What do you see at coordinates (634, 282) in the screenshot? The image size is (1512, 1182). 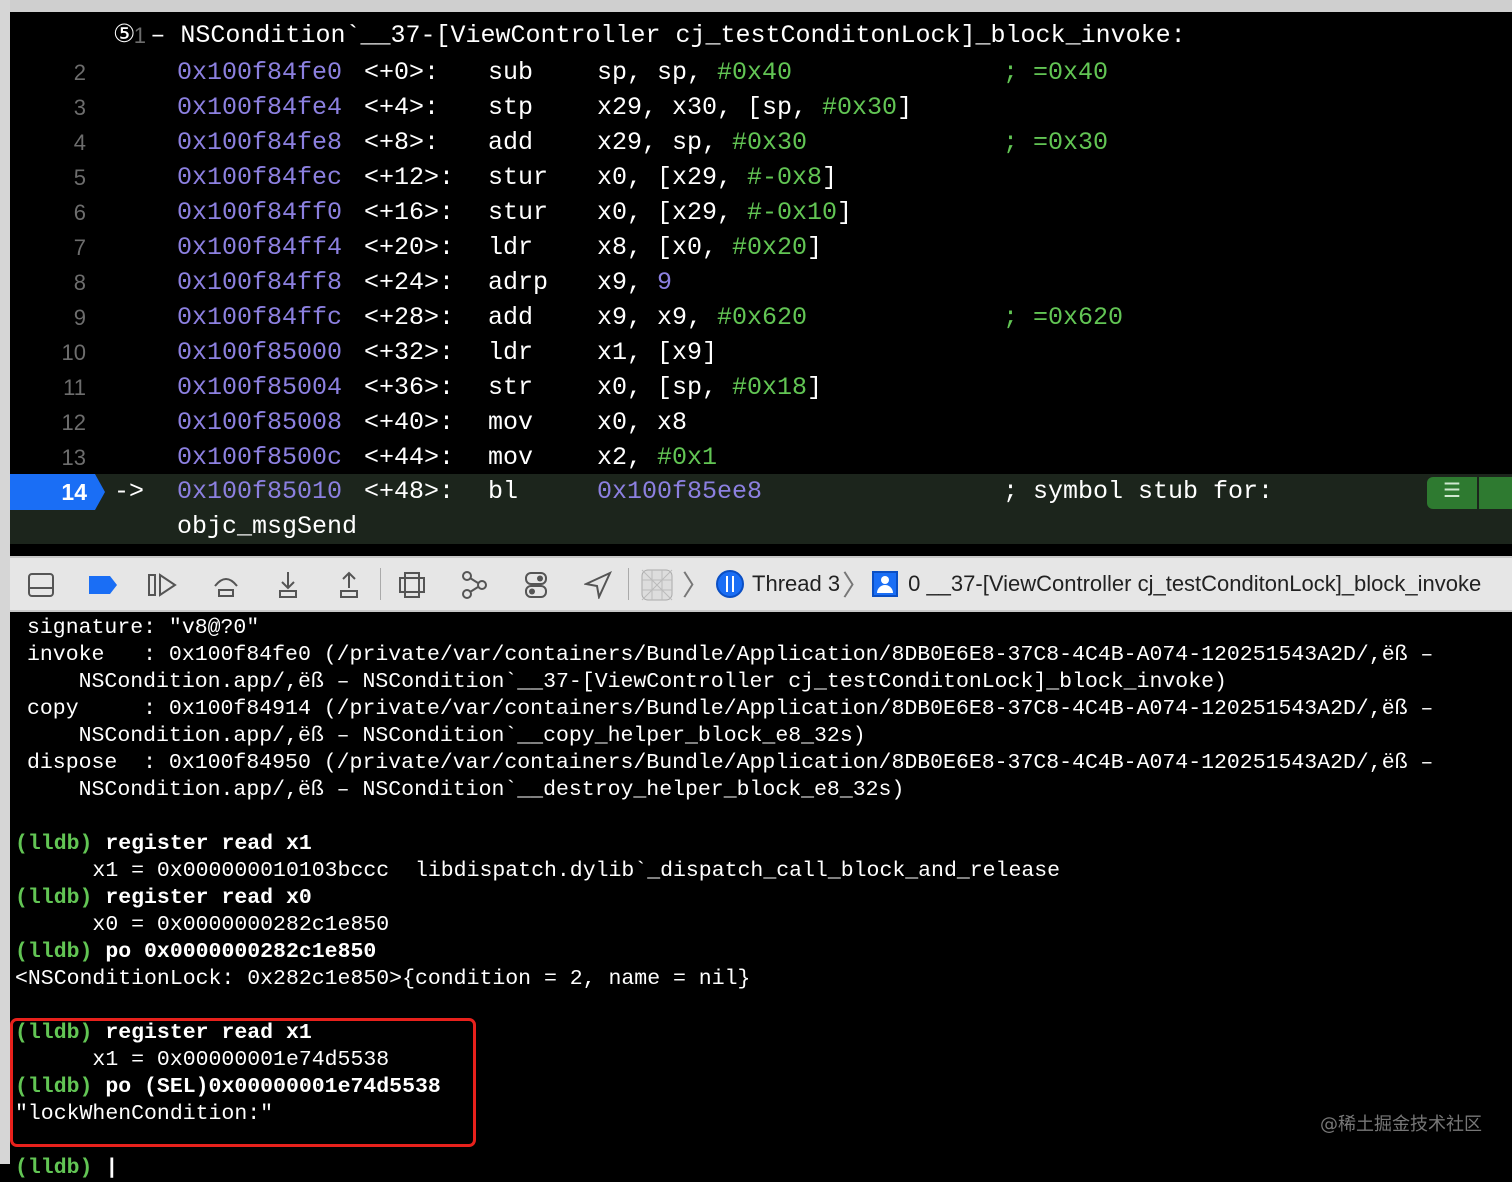 I see `operands: x9, 9` at bounding box center [634, 282].